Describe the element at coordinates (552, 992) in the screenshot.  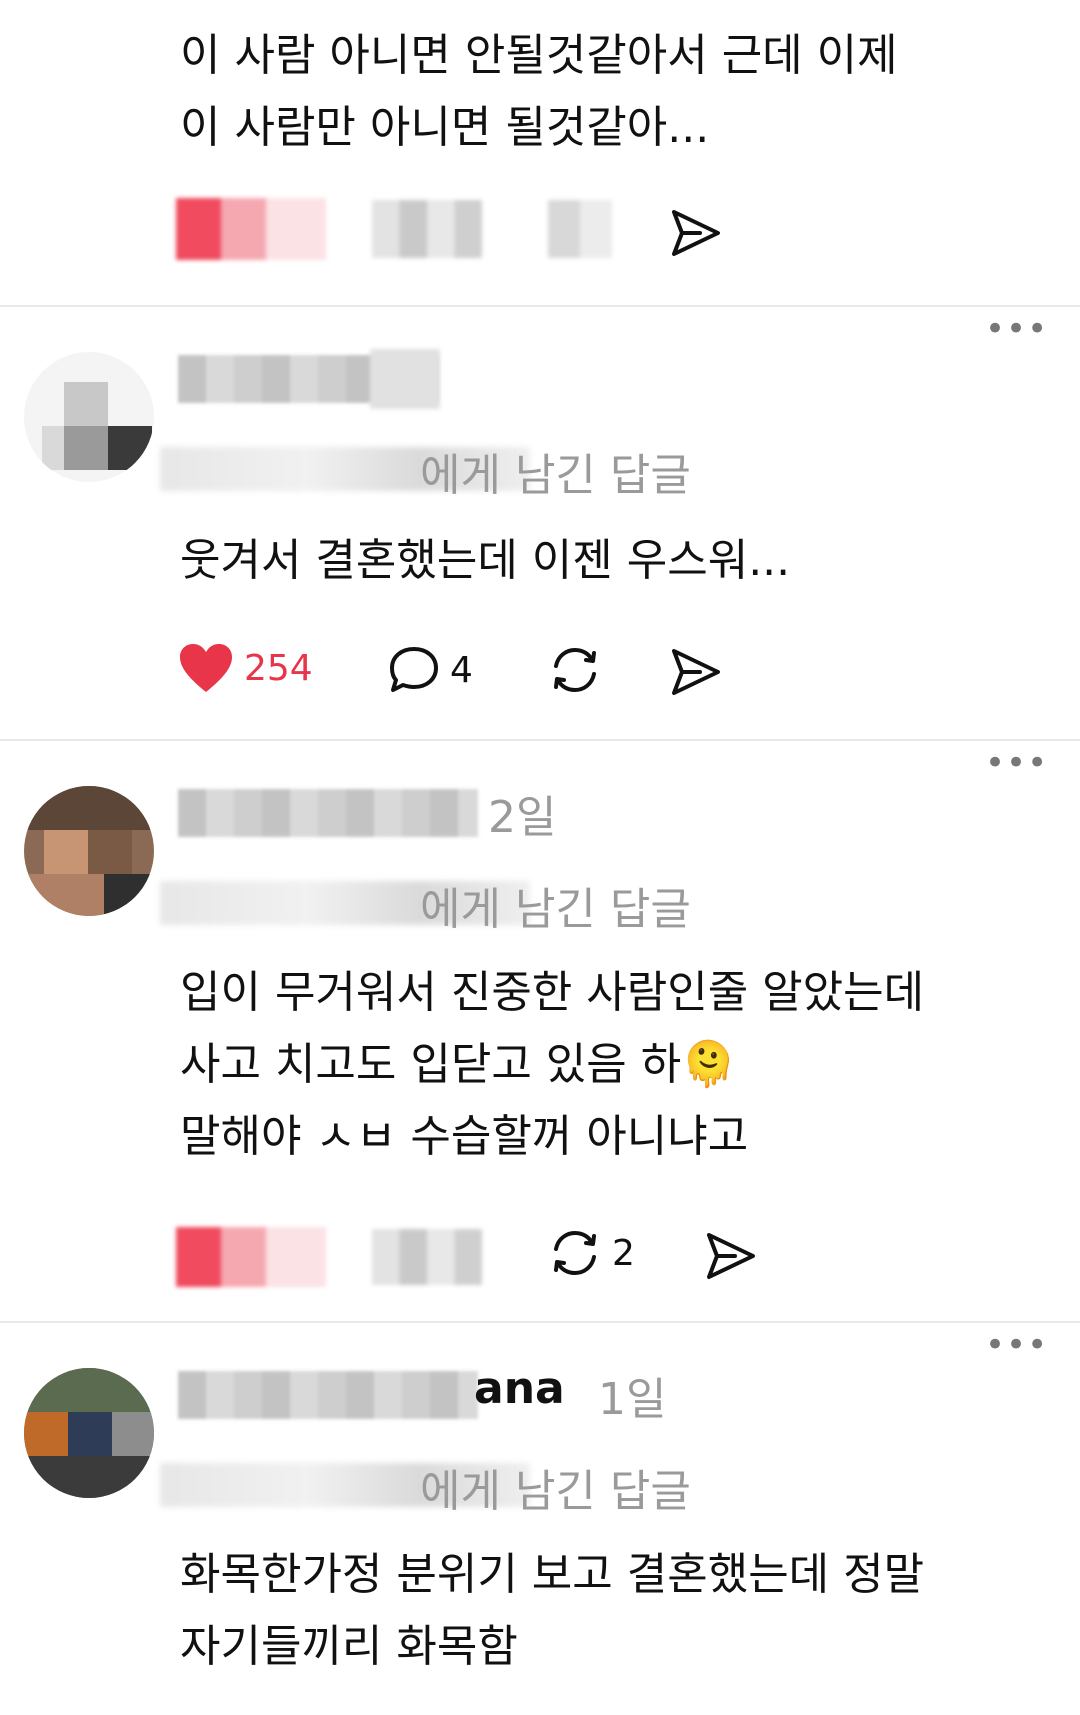
I see `post-body-line: 입이 무거워서 진중한 사람인줄 알았는데` at that location.